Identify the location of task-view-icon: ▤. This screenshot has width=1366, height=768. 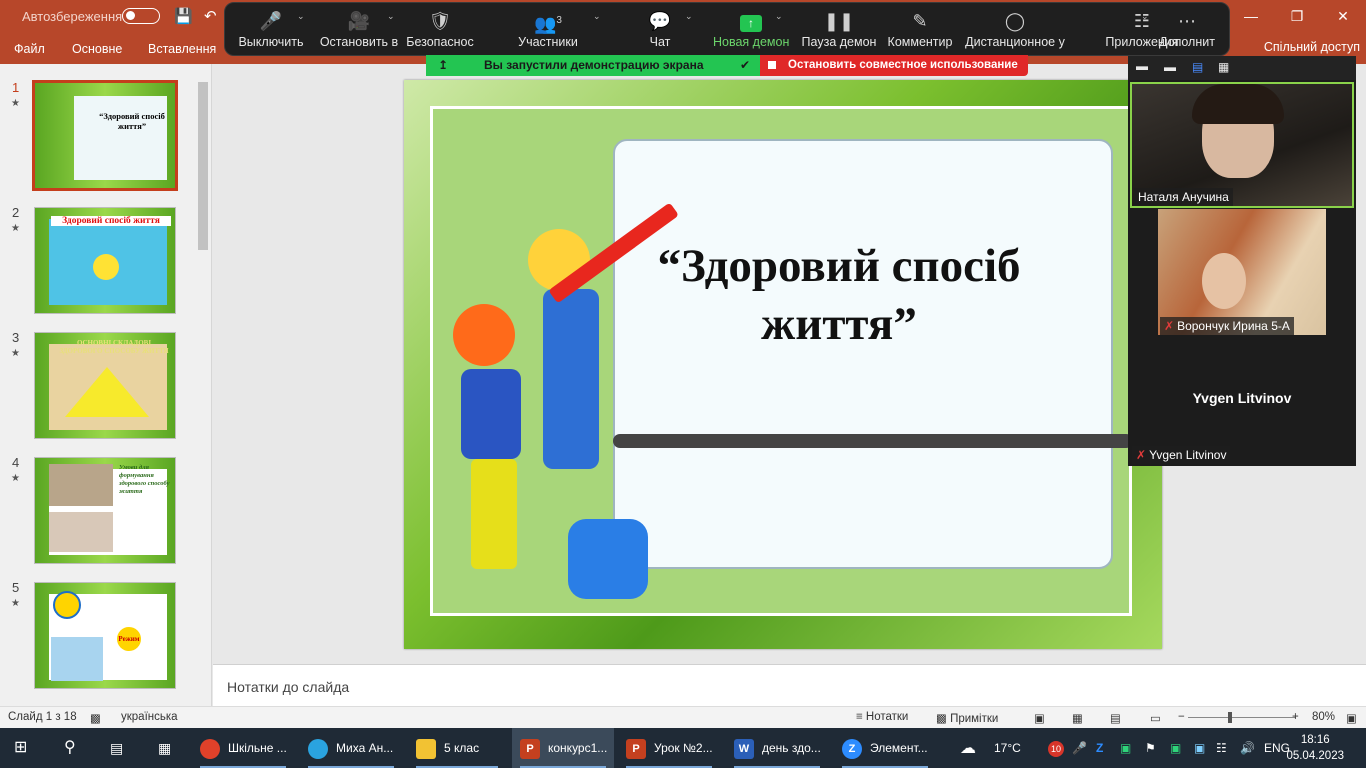
(116, 748).